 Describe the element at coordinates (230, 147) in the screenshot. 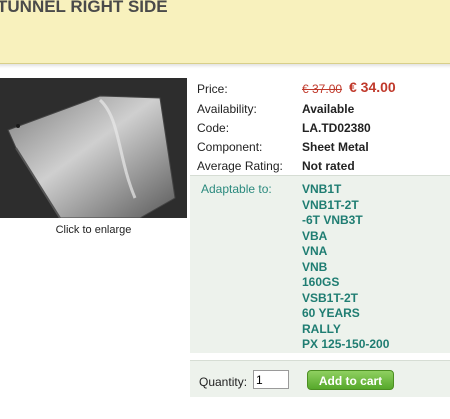

I see `component-label: Component:` at that location.